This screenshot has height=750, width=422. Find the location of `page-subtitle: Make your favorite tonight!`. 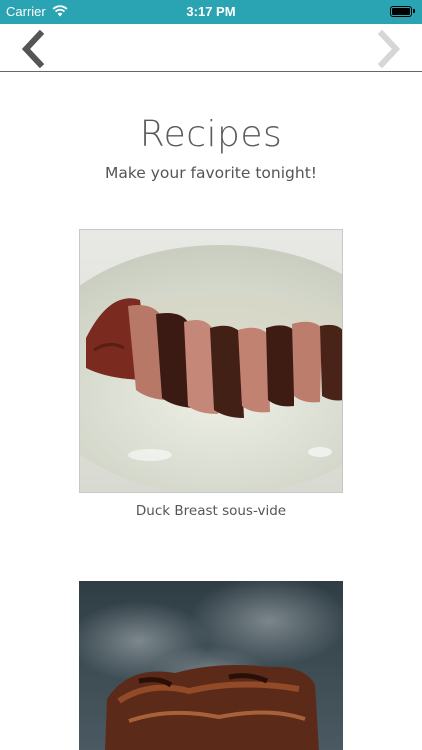

page-subtitle: Make your favorite tonight! is located at coordinates (210, 173).